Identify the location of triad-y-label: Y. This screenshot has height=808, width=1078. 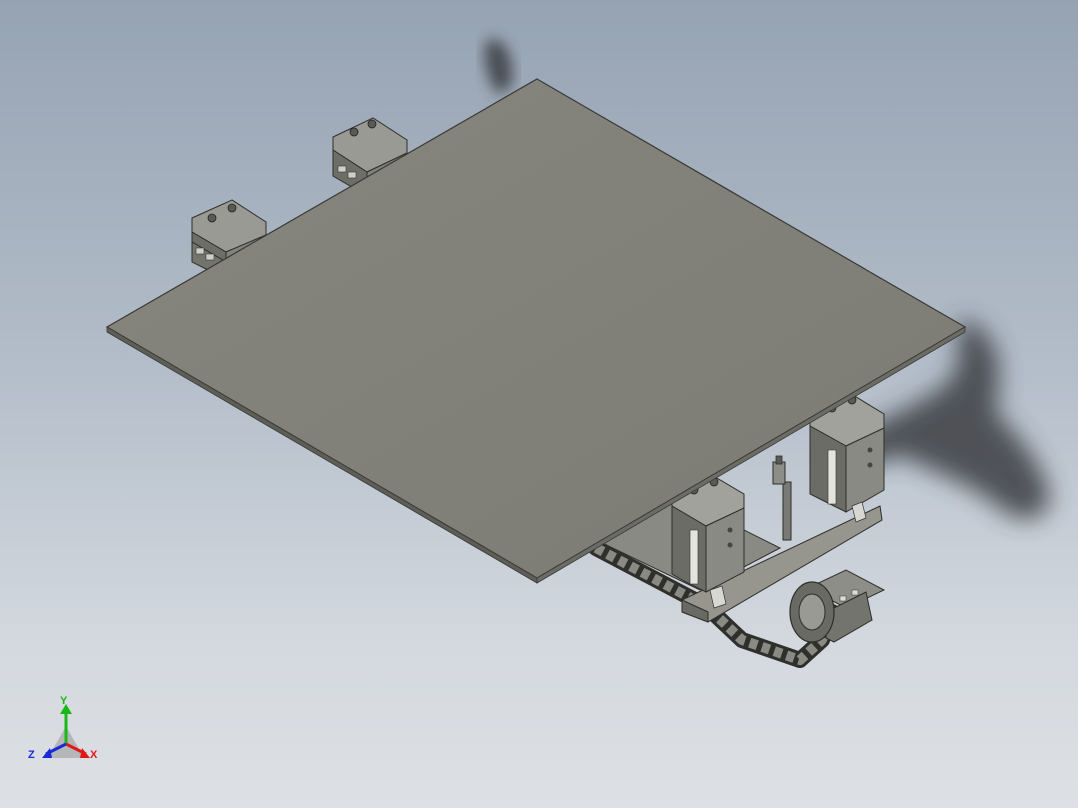
(64, 701).